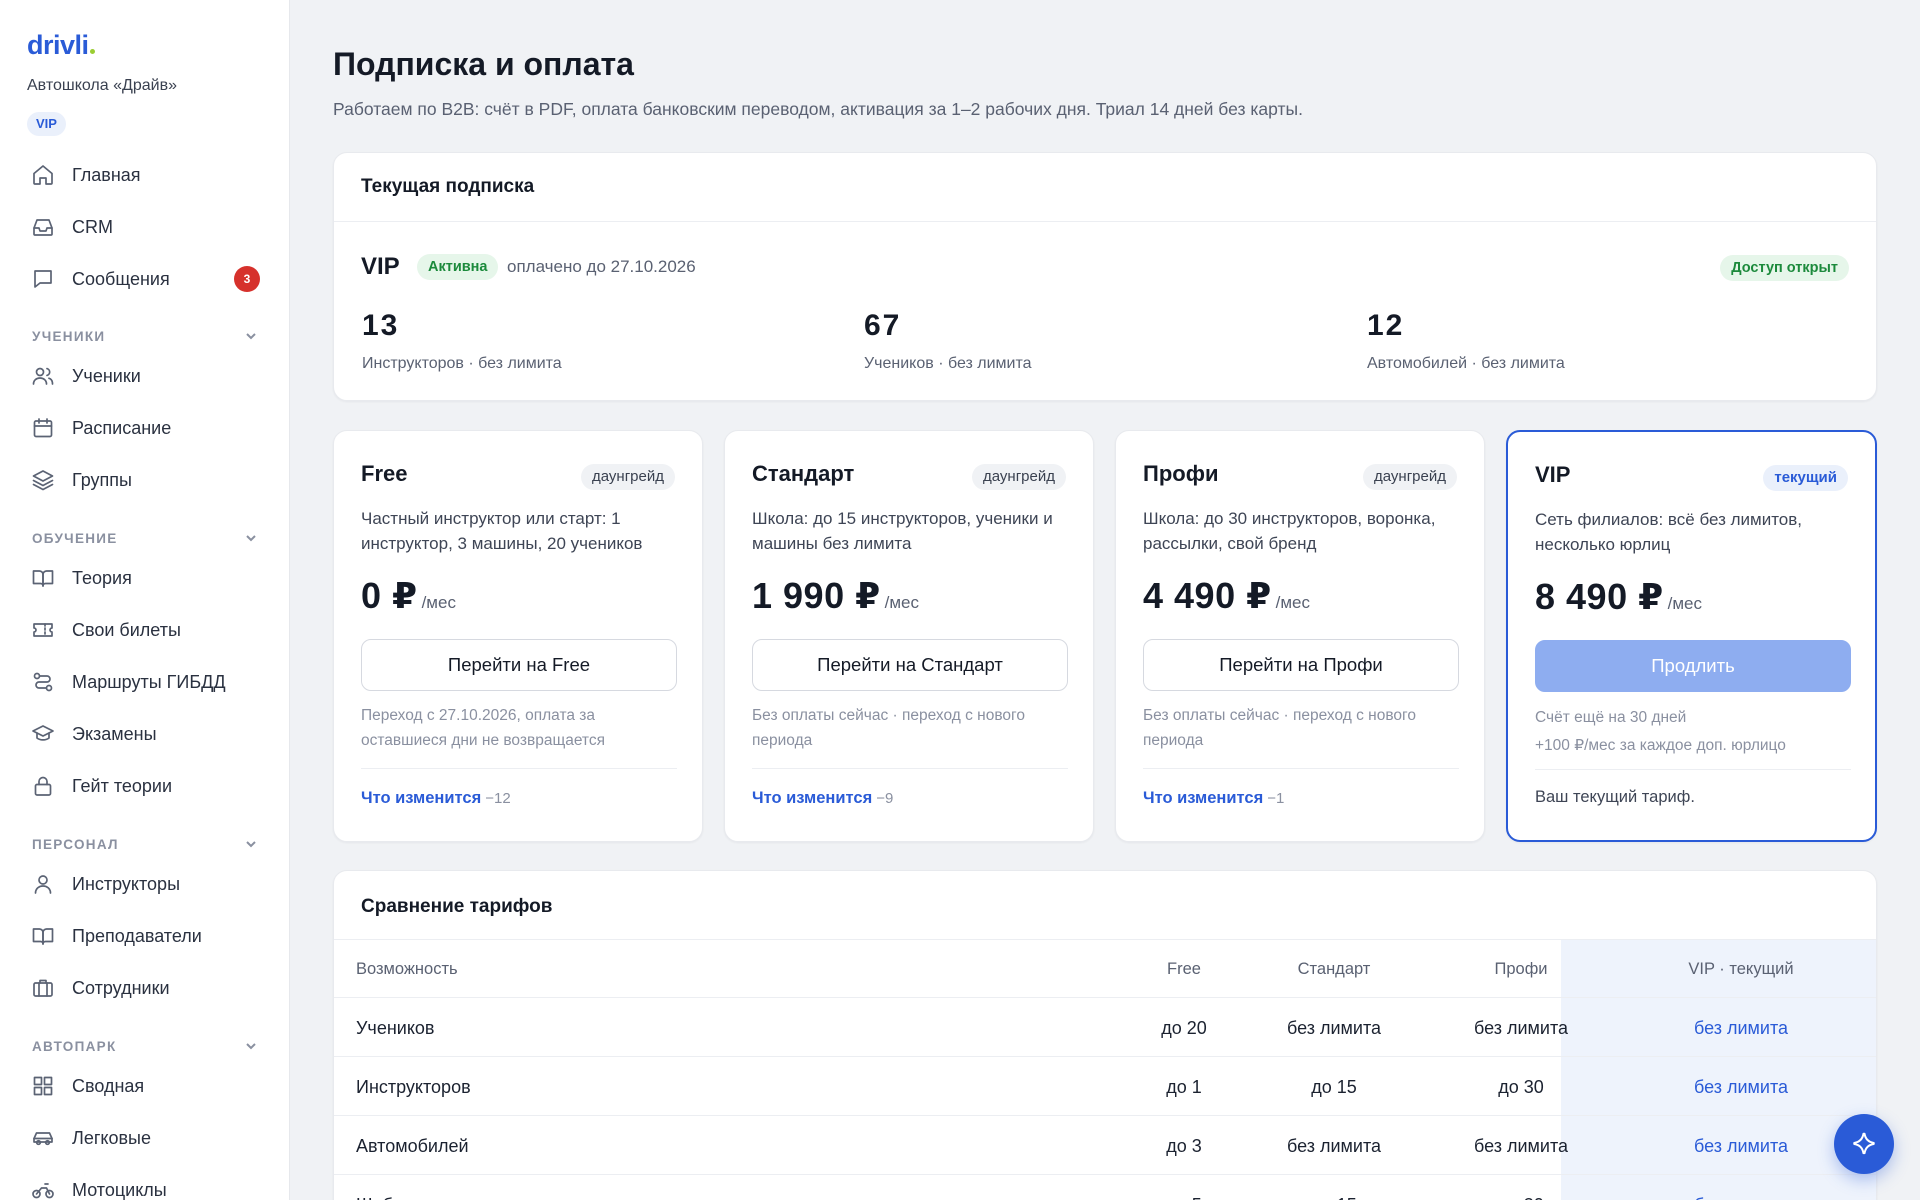 Image resolution: width=1920 pixels, height=1200 pixels. What do you see at coordinates (111, 1137) in the screenshot?
I see `sidebar-item-label: Легковые` at bounding box center [111, 1137].